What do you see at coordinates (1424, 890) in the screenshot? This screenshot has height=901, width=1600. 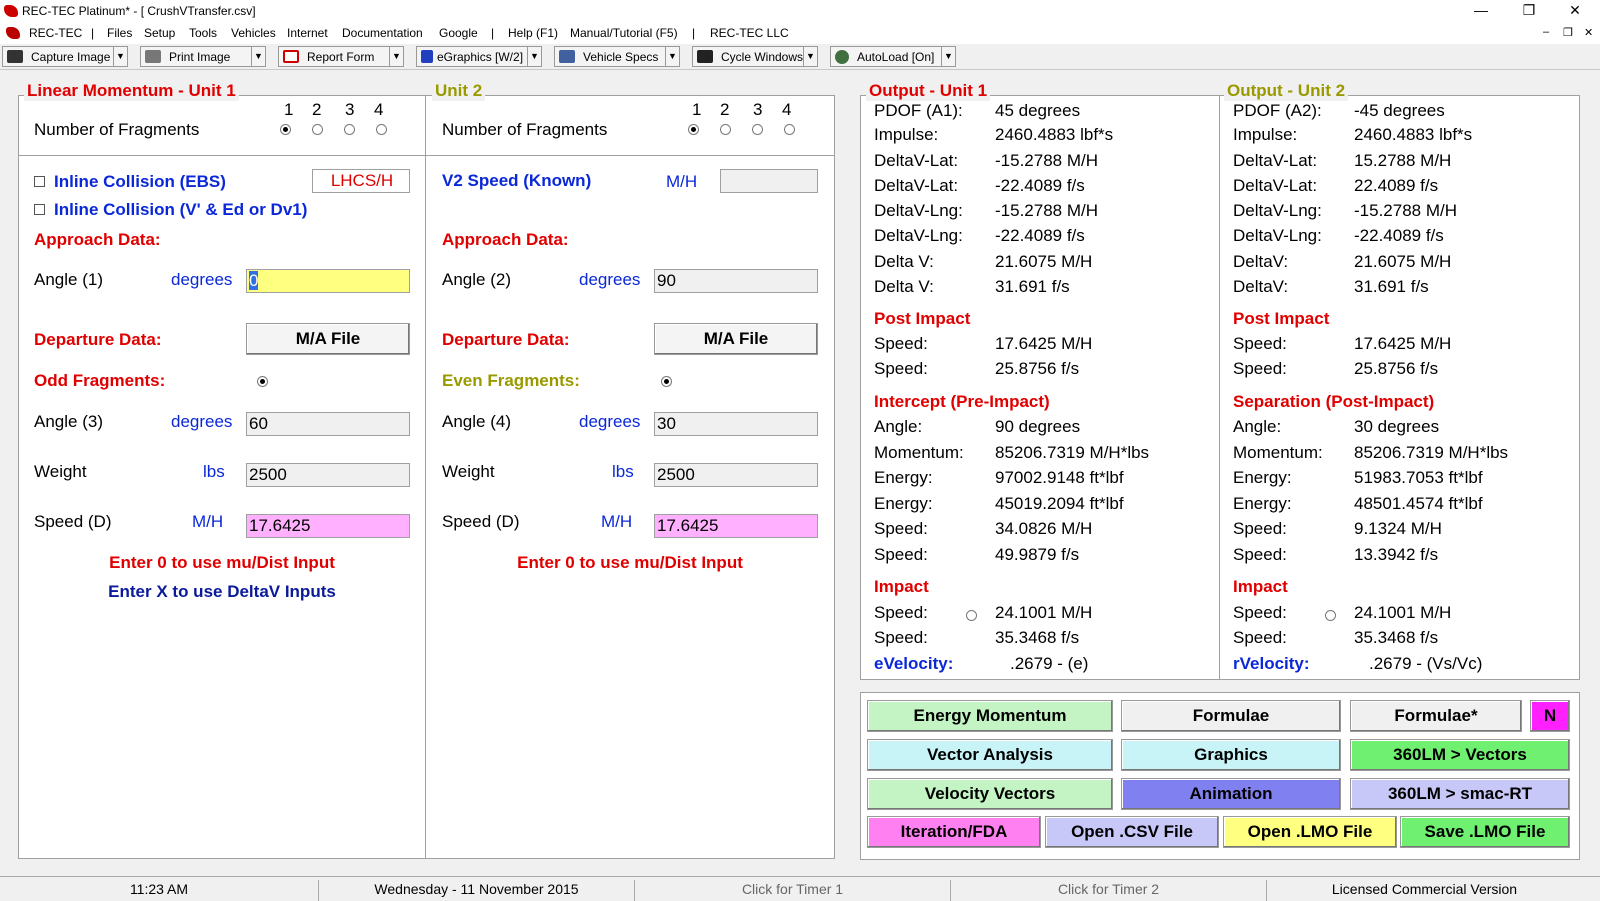 I see `status-license: Licensed Commercial Version` at bounding box center [1424, 890].